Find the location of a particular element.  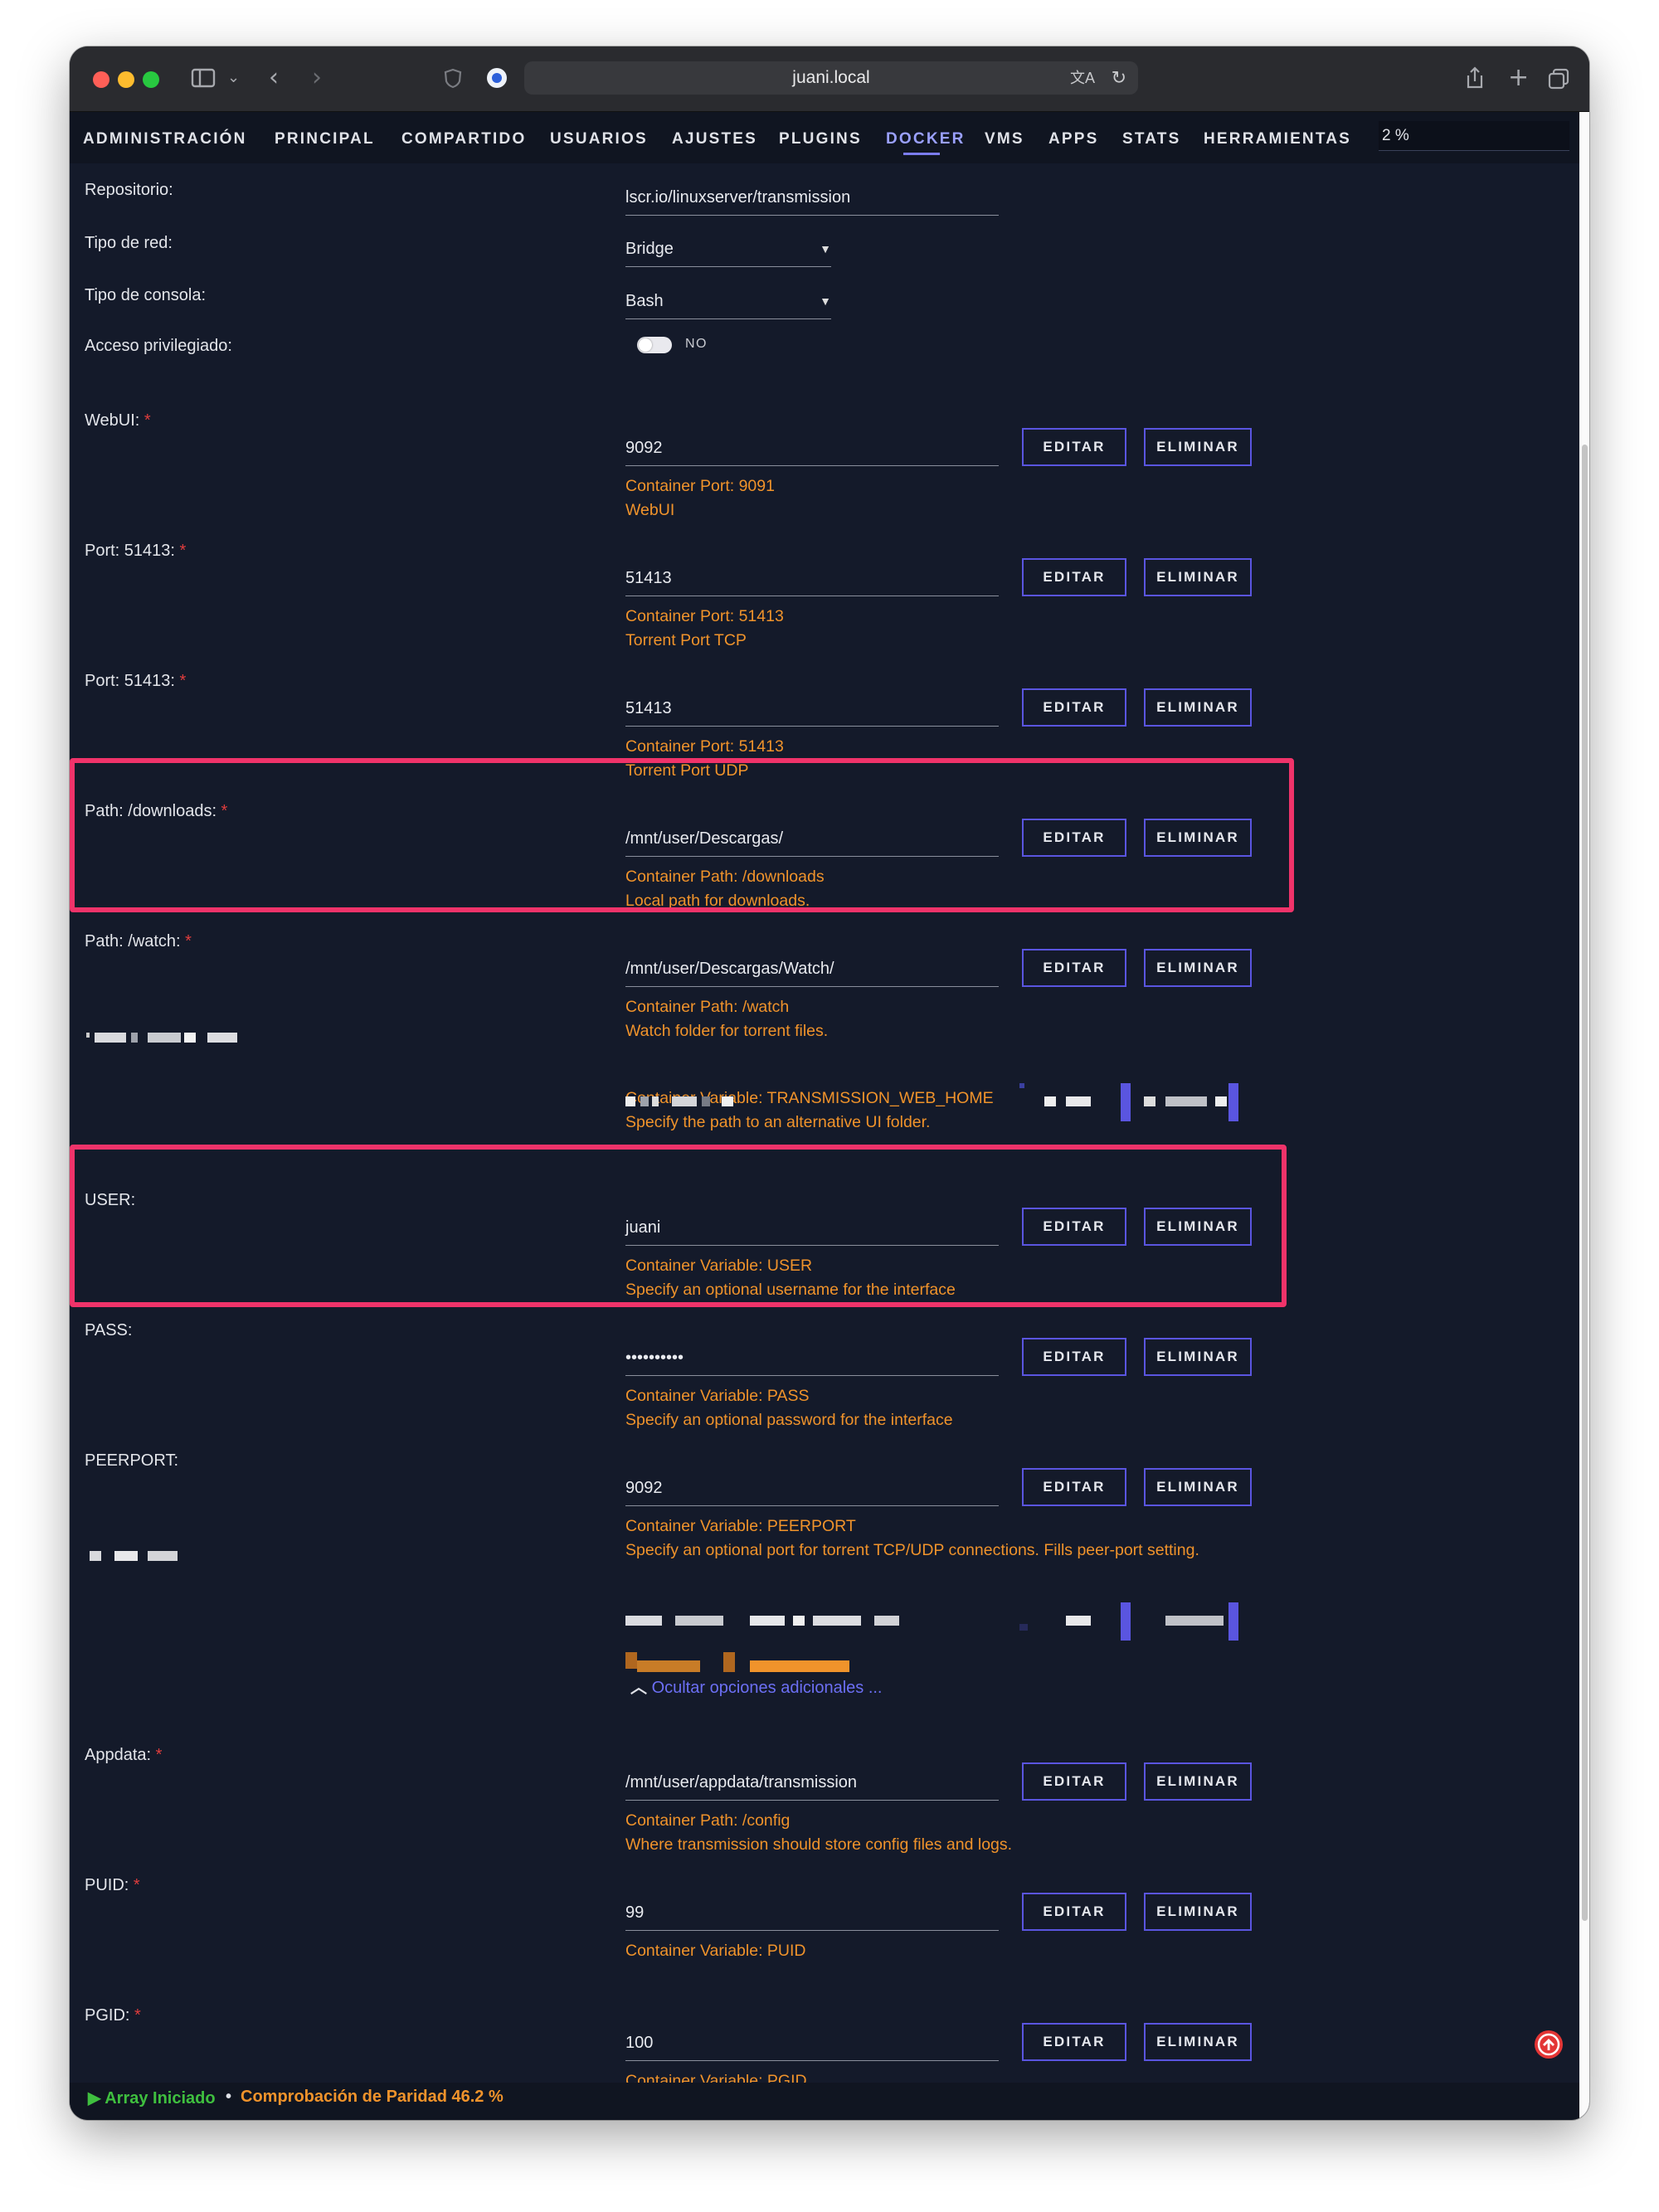

toggle-knob is located at coordinates (645, 345).